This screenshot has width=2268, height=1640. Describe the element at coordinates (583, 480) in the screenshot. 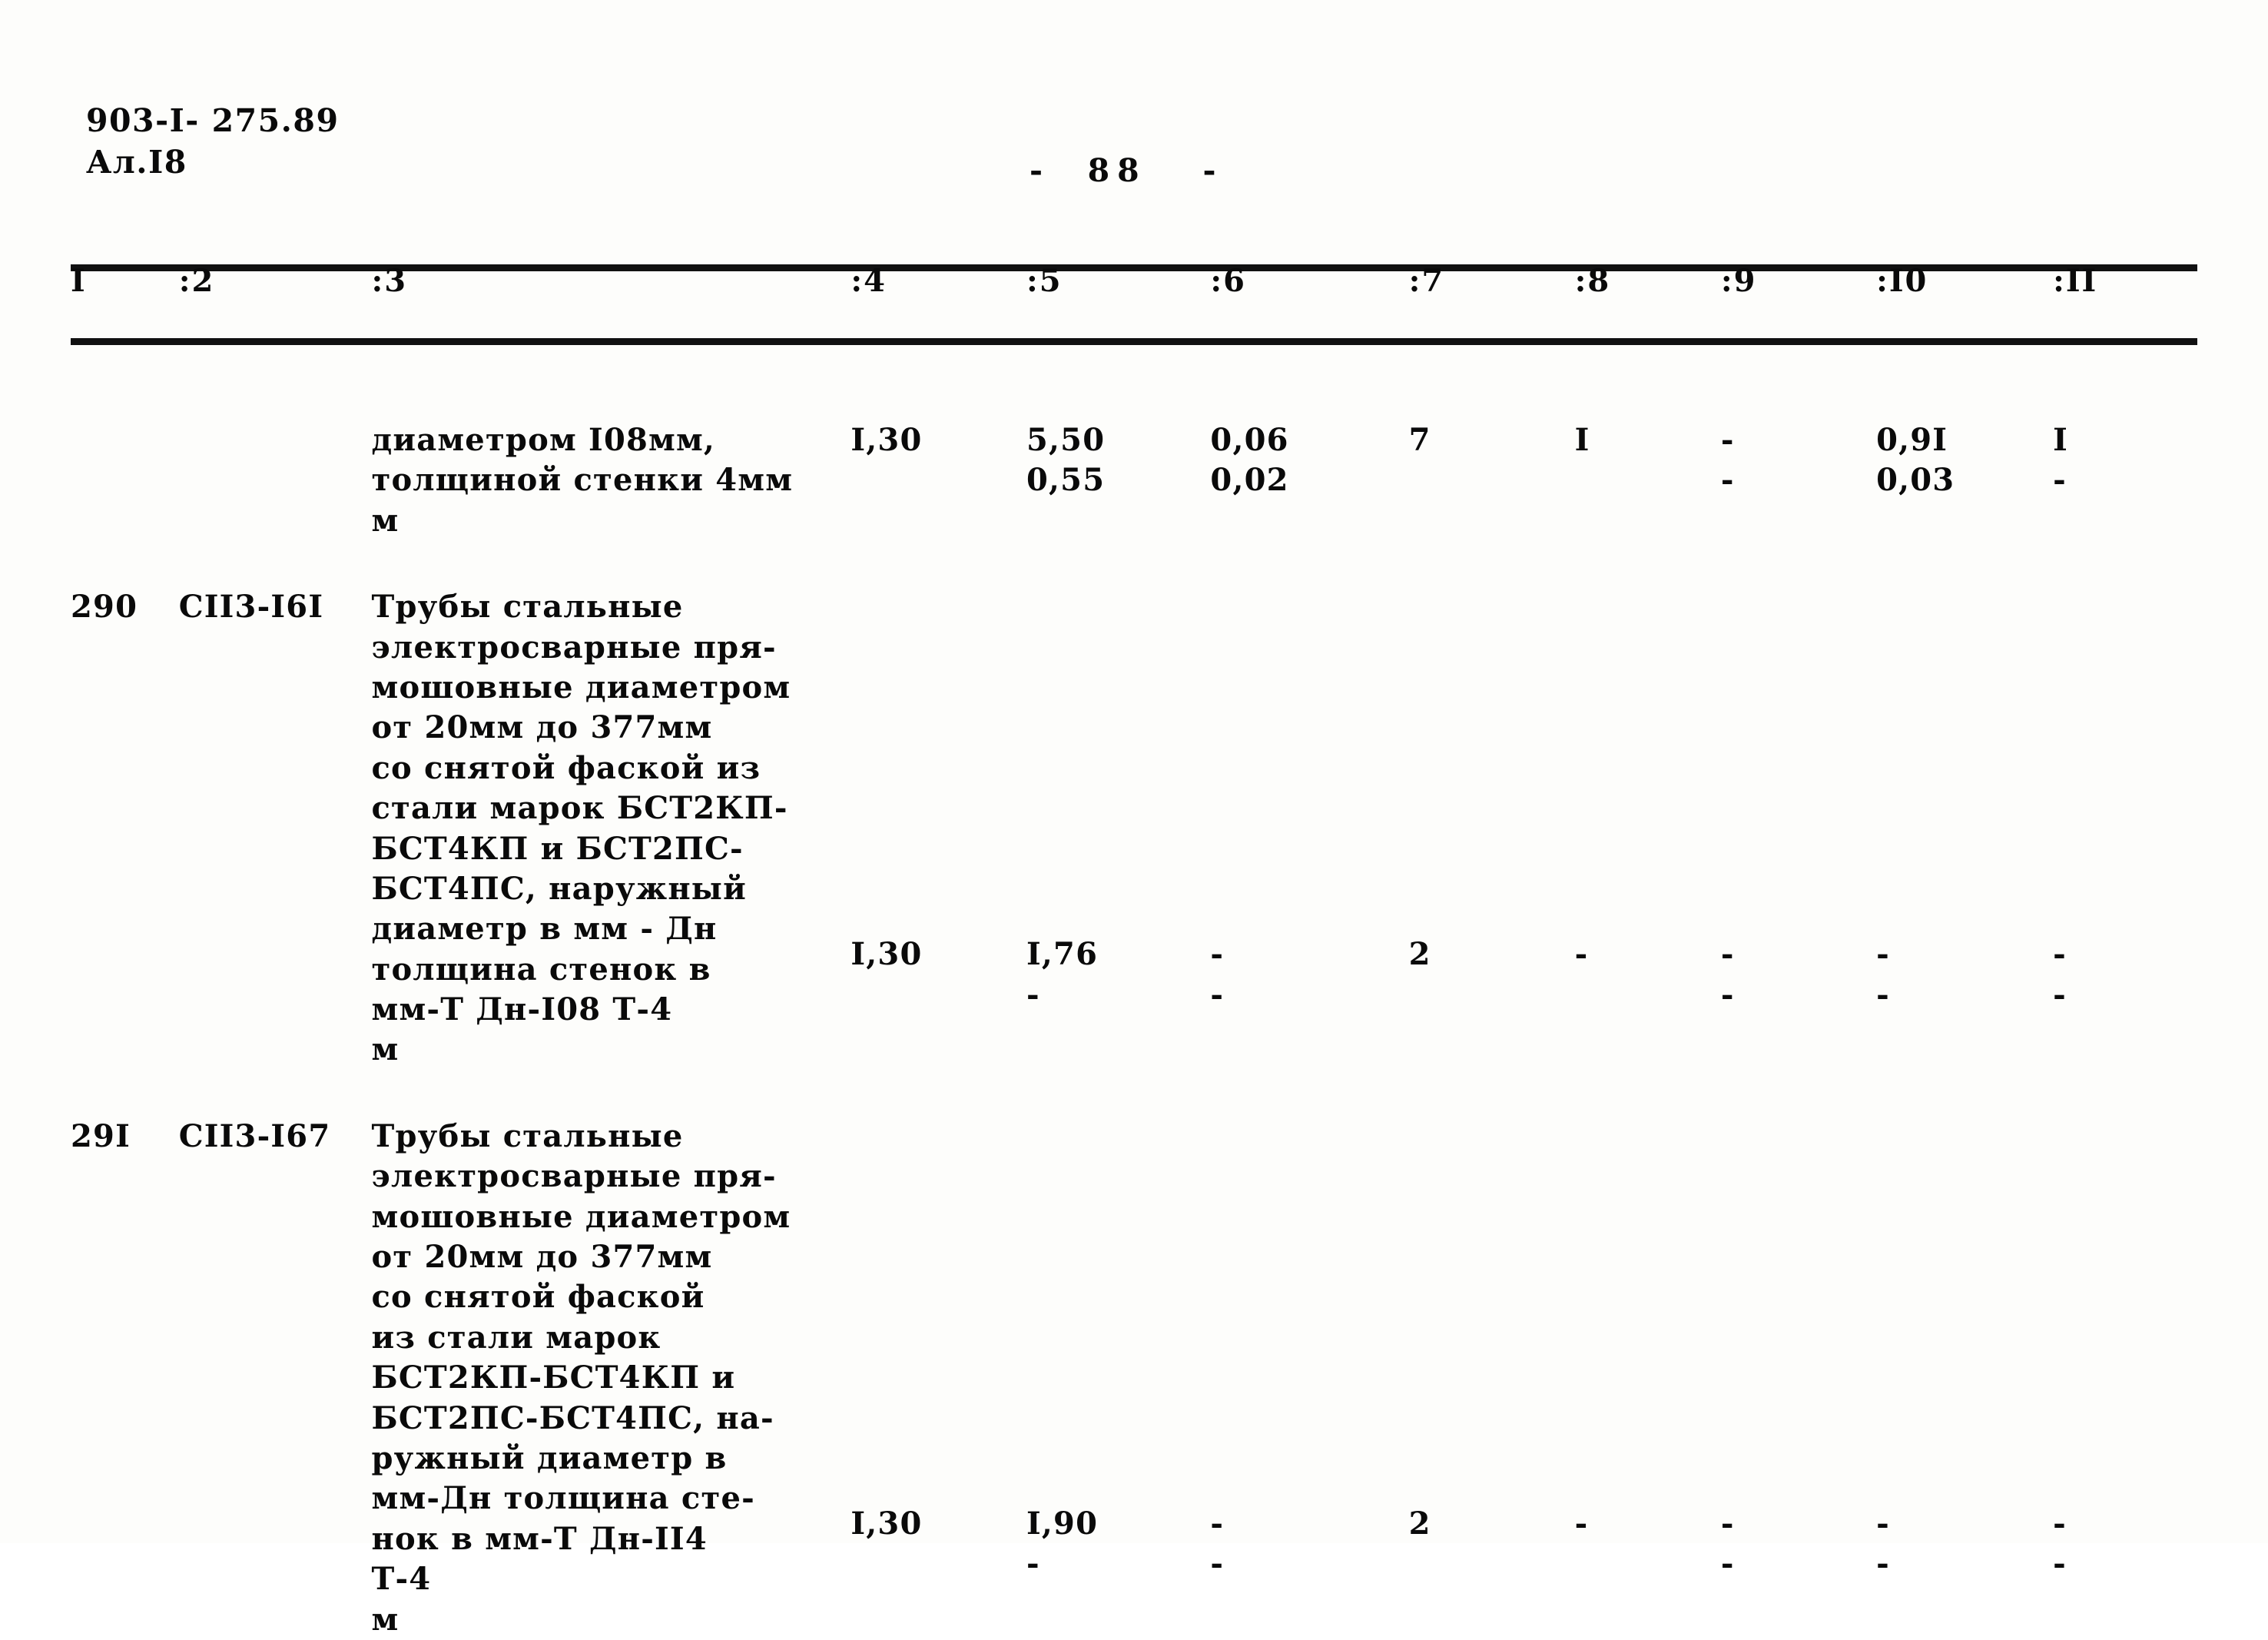

I see `row-description: диаметром I08мм, толщиной стенки 4мм м` at that location.